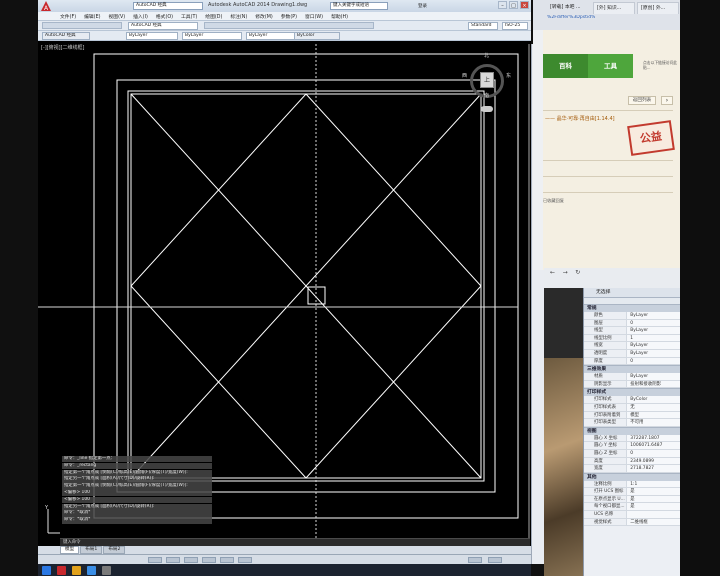  I want to click on property-row: 高度 2349.0899, so click(632, 461).